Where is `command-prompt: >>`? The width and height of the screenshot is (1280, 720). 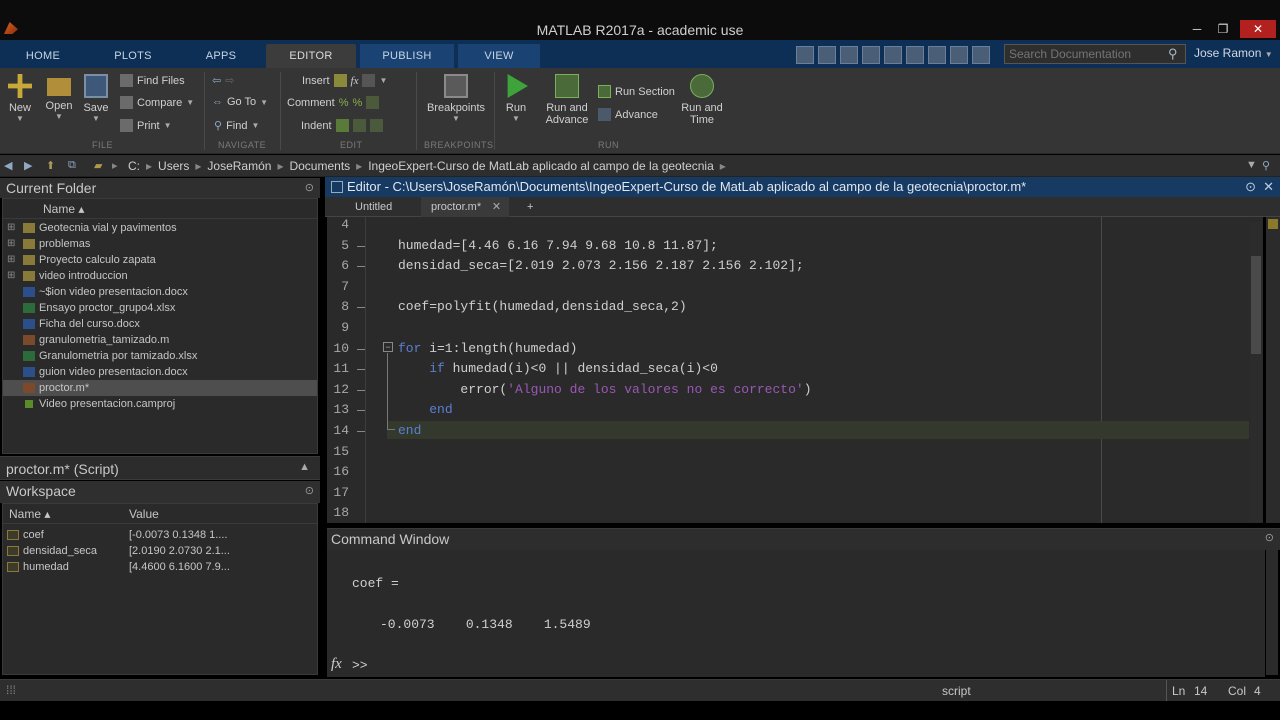 command-prompt: >> is located at coordinates (360, 665).